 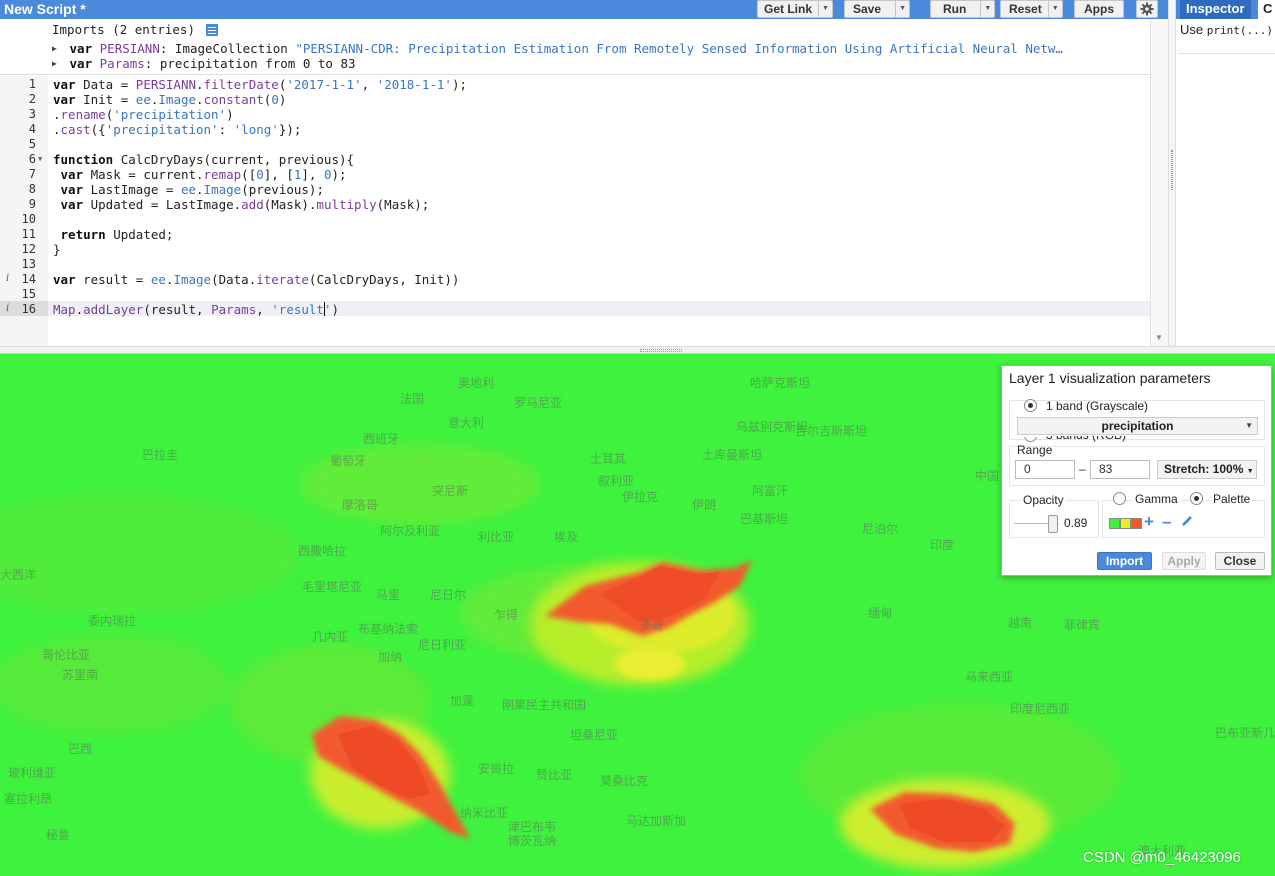 I want to click on map-country-label: 阿尔及利亚, so click(x=410, y=531).